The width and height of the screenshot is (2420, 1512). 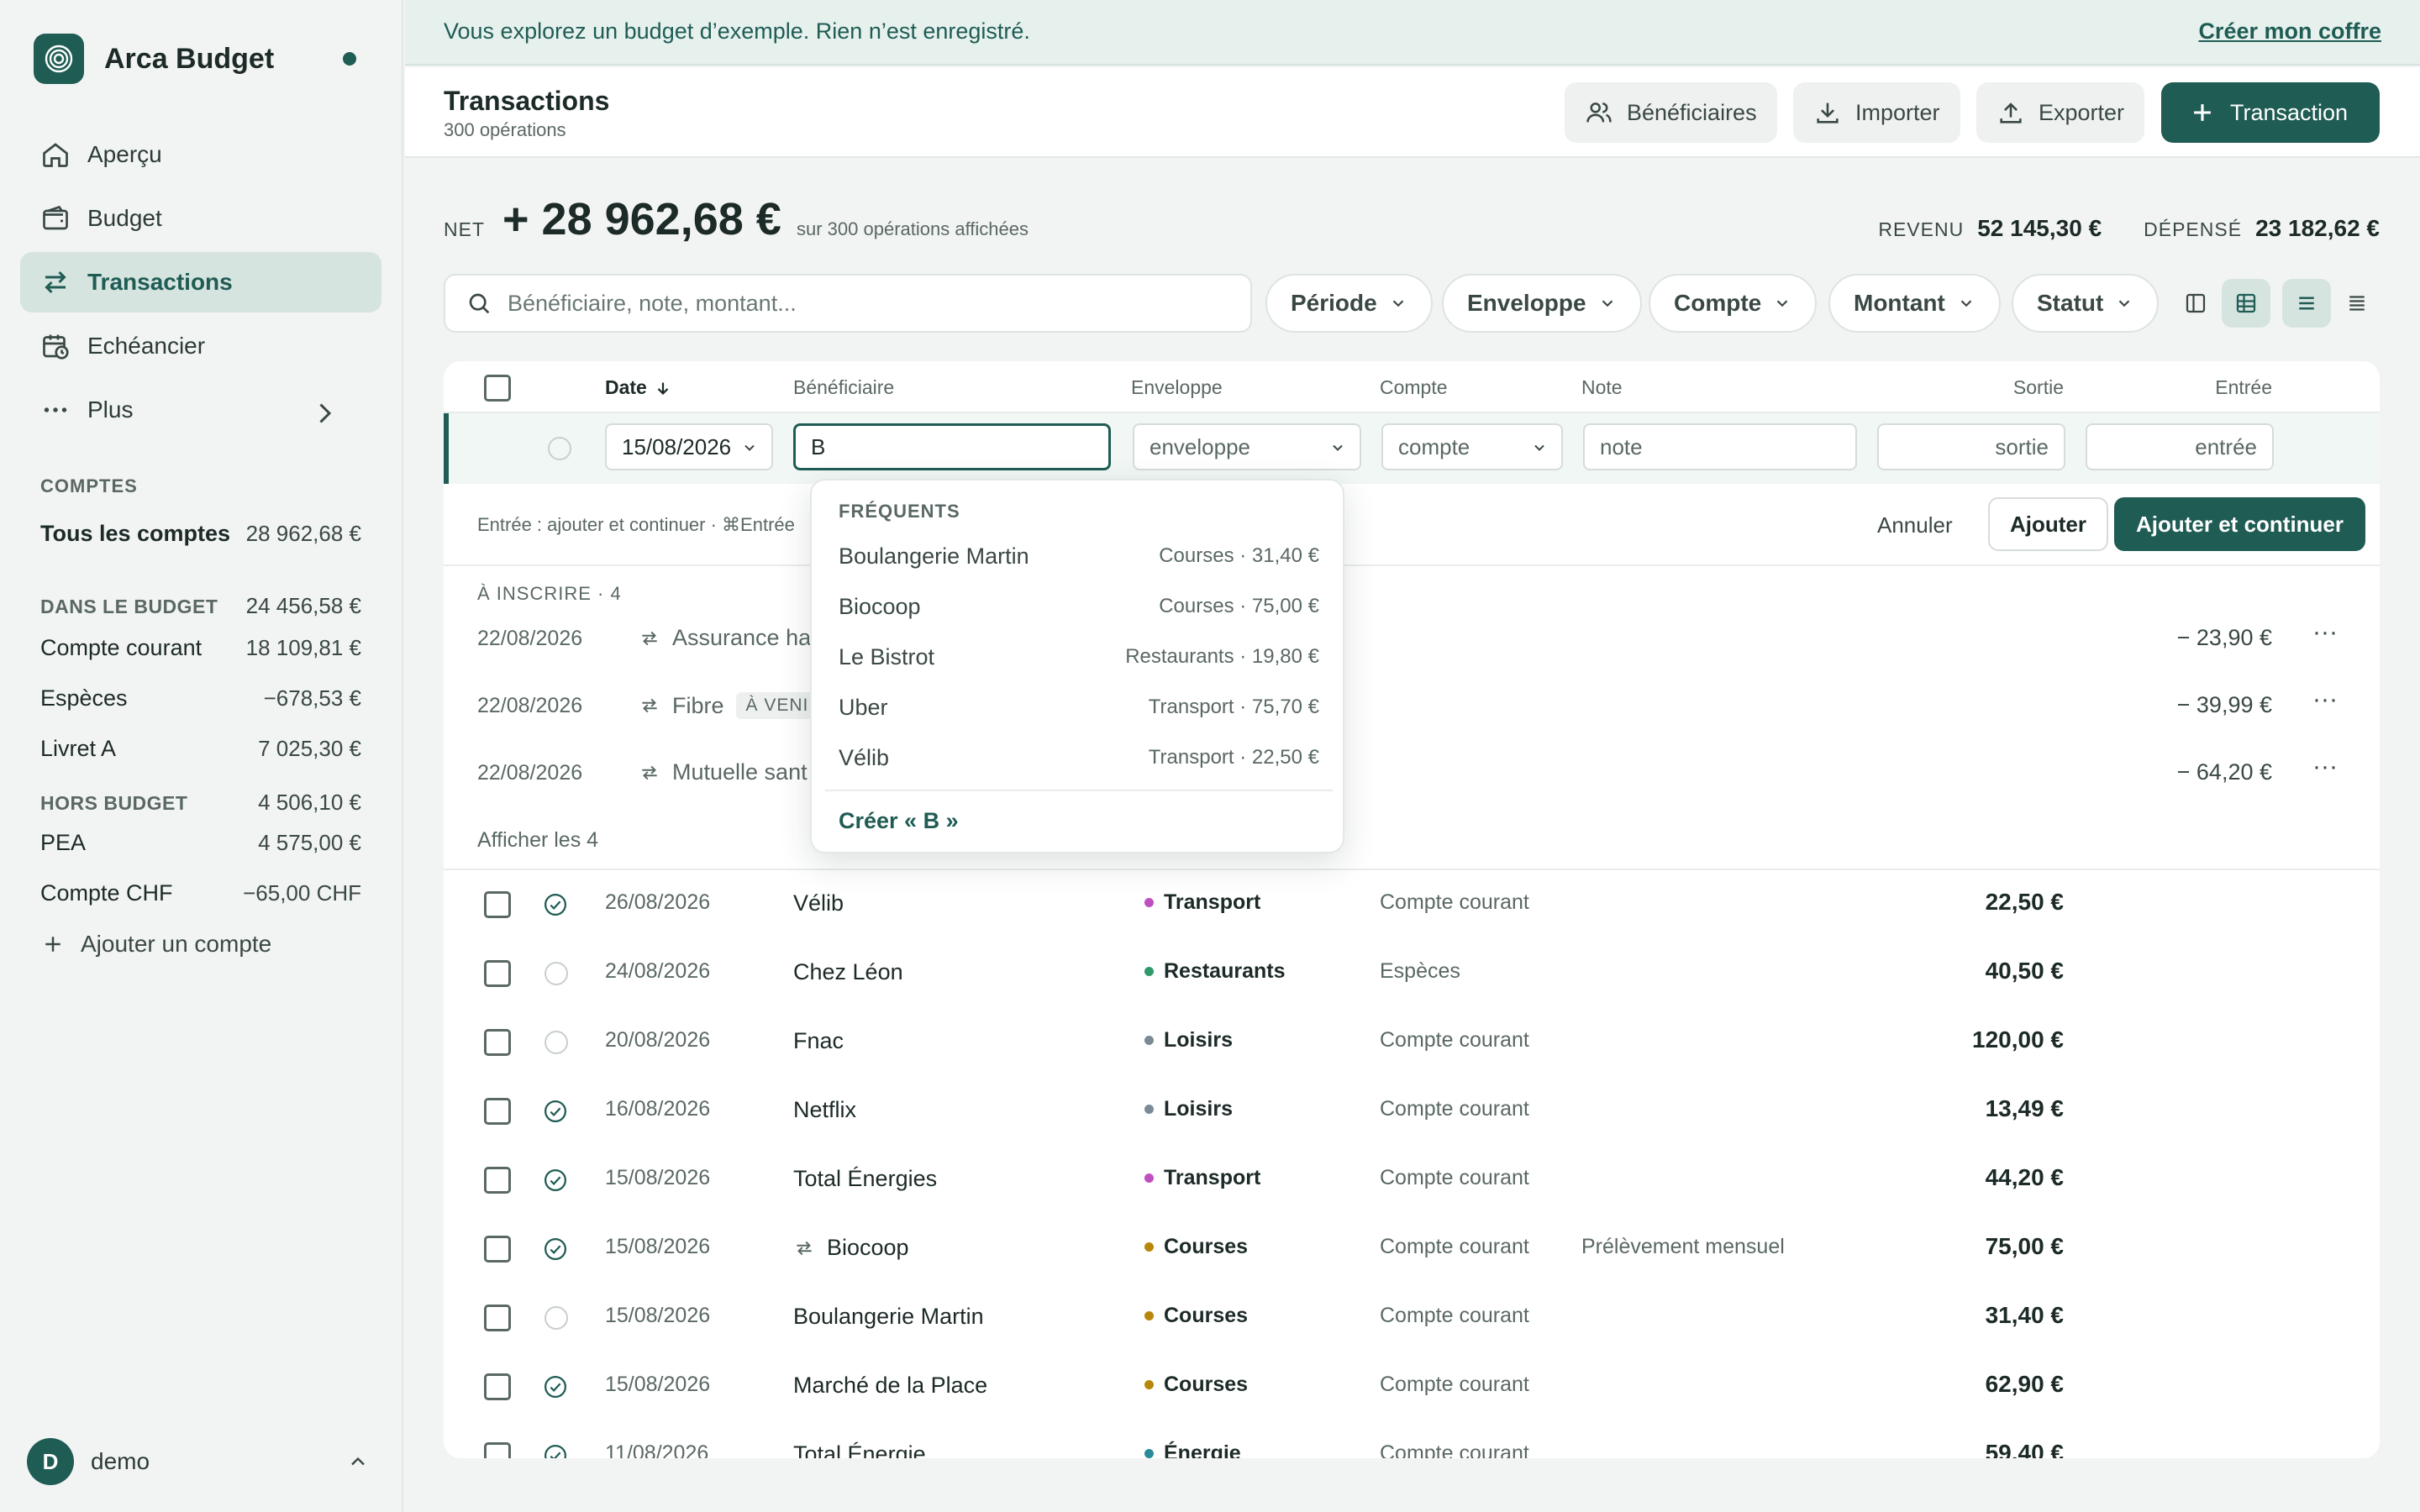 I want to click on suggestion-item: Boulangerie Martin Courses · 31,40 €, so click(x=1079, y=556).